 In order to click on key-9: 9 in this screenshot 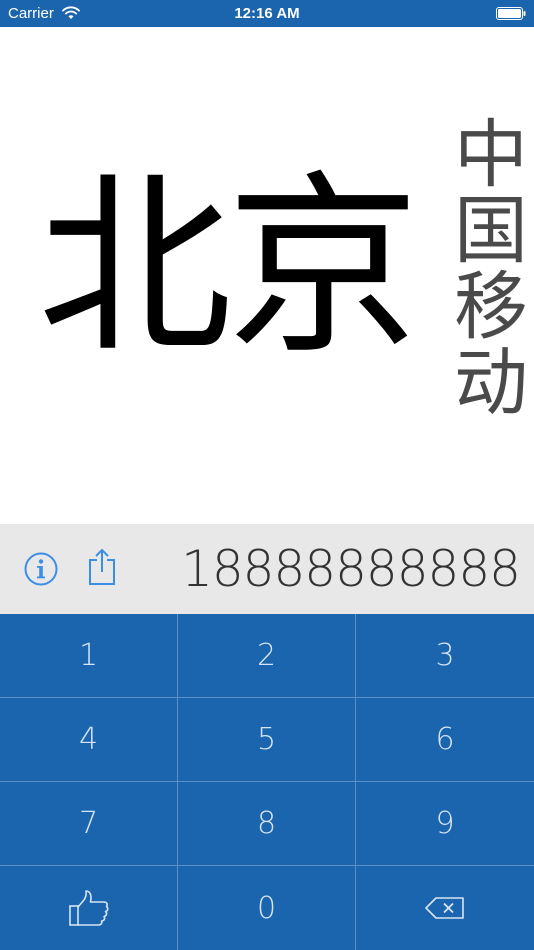, I will do `click(445, 824)`.